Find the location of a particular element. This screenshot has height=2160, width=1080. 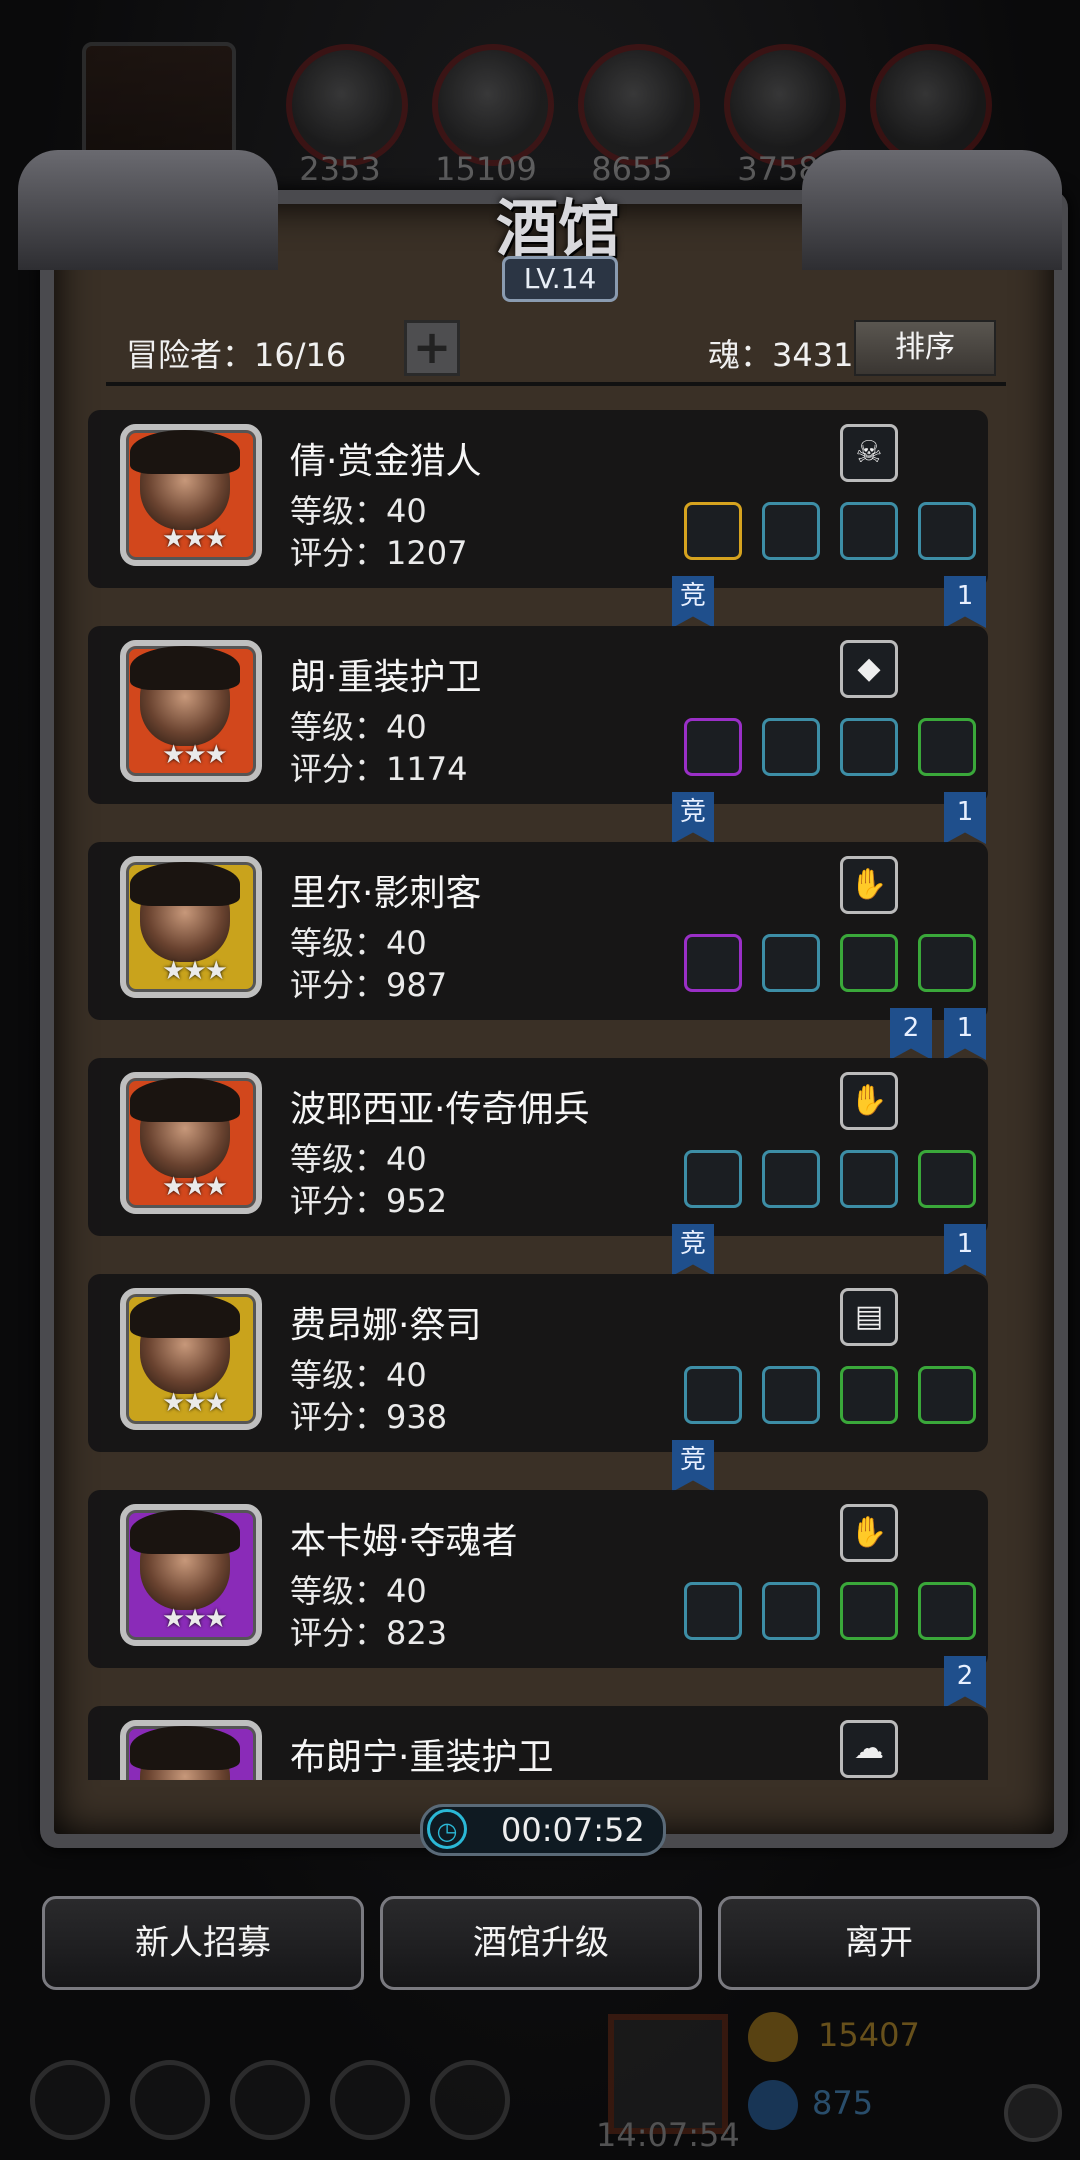

book-icon: ▤ is located at coordinates (869, 1317).